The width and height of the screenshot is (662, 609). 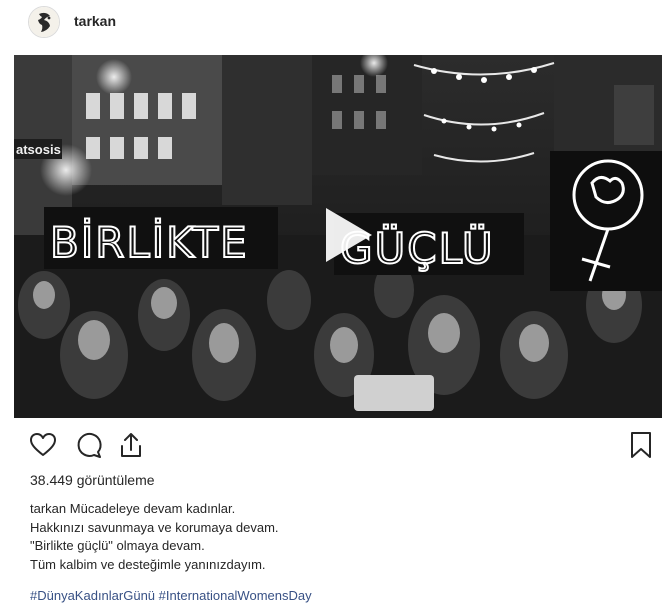 What do you see at coordinates (148, 564) in the screenshot?
I see `caption-line-4: Tüm kalbim ve desteğimle yanınızdayım.` at bounding box center [148, 564].